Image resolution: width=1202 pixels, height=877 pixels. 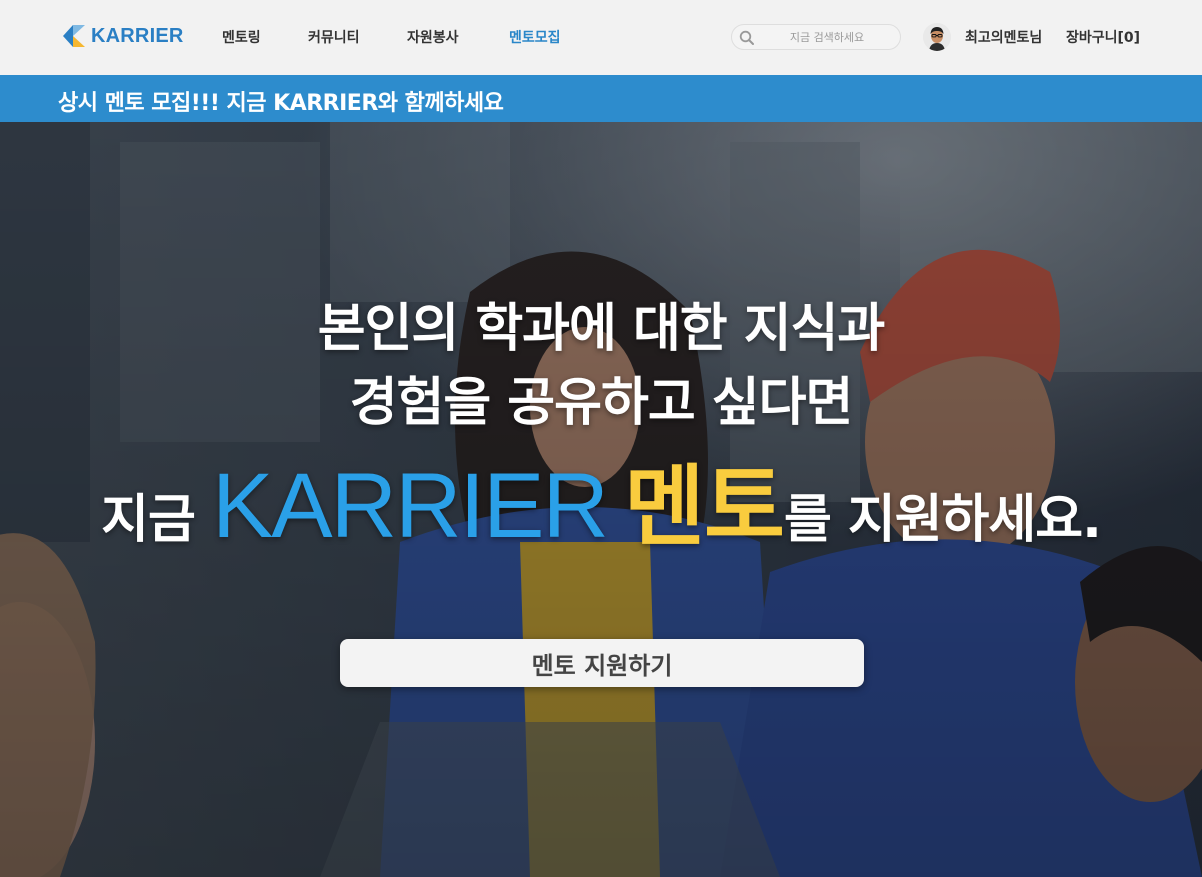 What do you see at coordinates (704, 506) in the screenshot?
I see `hero-mentor-text: 멘토` at bounding box center [704, 506].